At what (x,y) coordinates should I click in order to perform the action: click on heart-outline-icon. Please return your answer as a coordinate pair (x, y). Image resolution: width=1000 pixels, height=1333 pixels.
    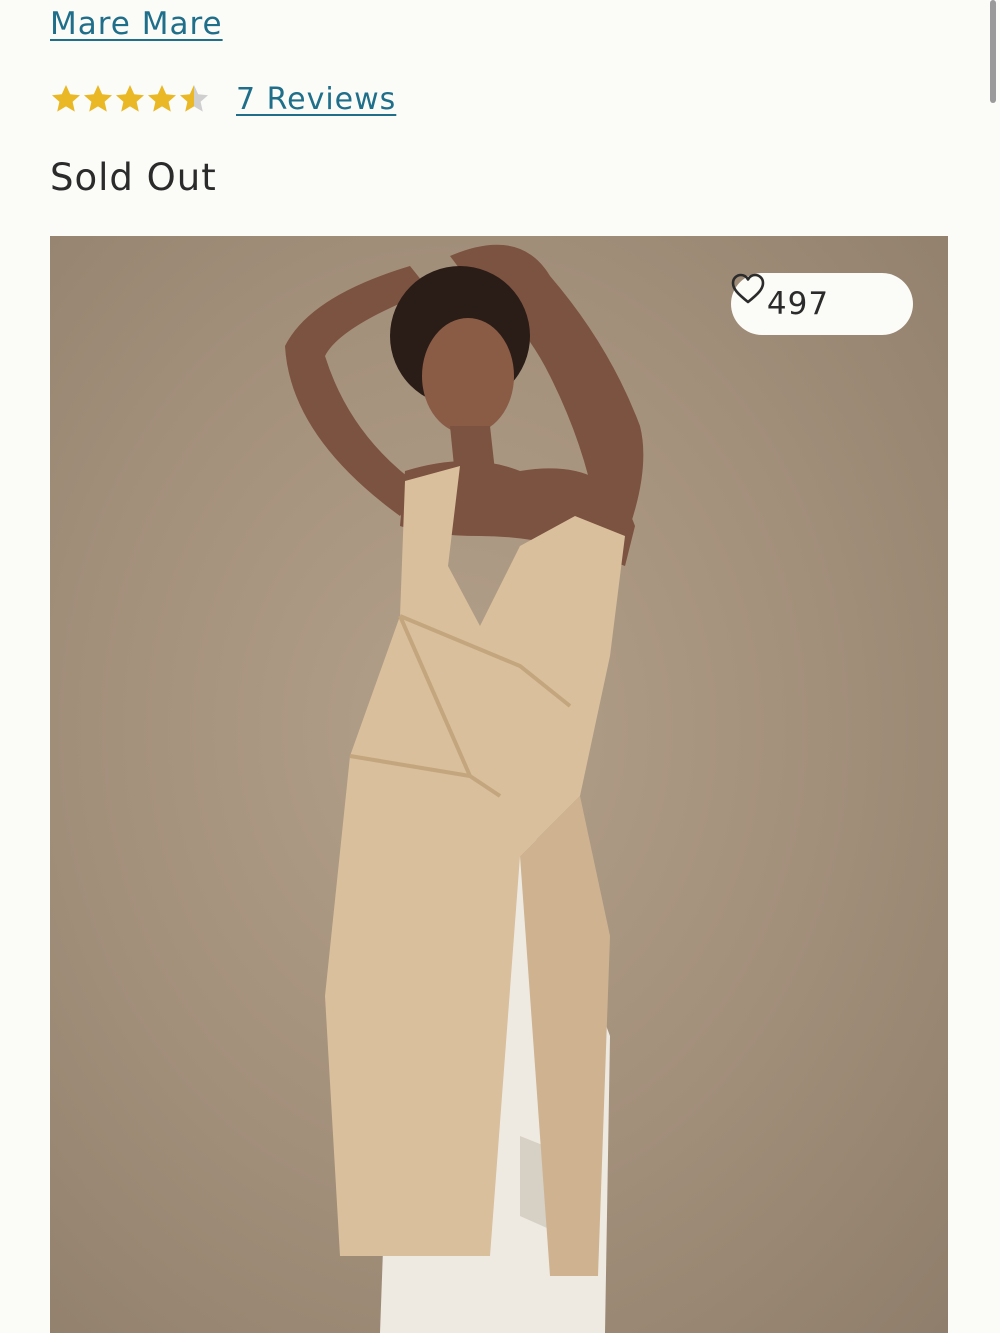
    Looking at the image, I should click on (804, 296).